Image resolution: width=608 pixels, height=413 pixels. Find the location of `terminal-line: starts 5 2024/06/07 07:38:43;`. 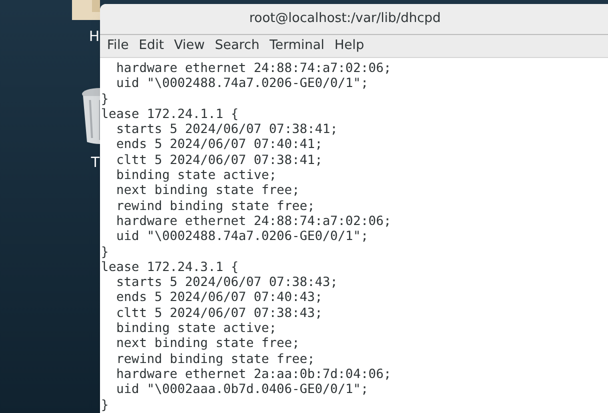

terminal-line: starts 5 2024/06/07 07:38:43; is located at coordinates (226, 282).